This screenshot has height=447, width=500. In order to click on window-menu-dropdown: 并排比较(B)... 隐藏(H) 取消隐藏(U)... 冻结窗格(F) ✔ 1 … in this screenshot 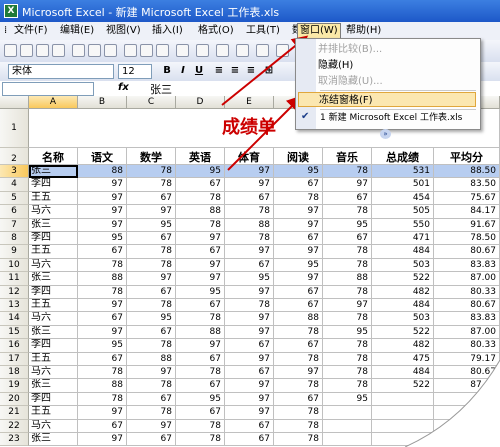, I will do `click(388, 84)`.